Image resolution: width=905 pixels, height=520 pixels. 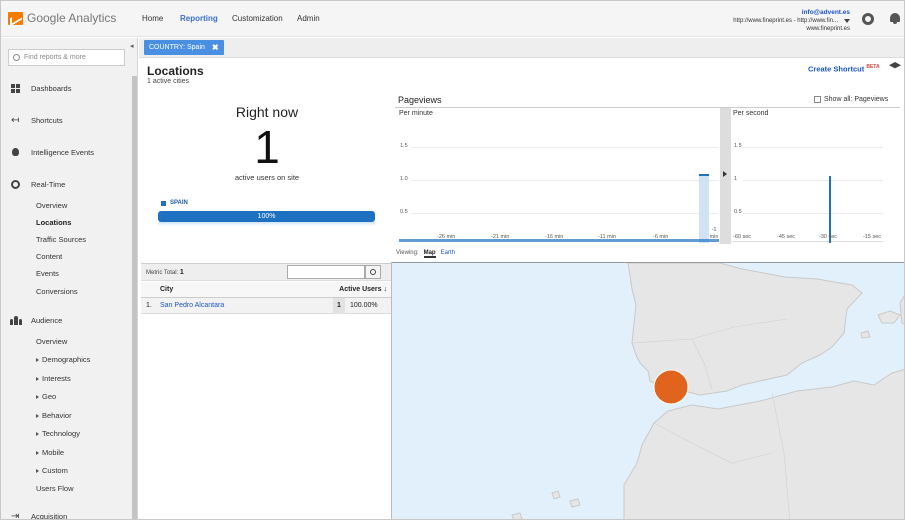 I want to click on clock-icon, so click(x=15, y=184).